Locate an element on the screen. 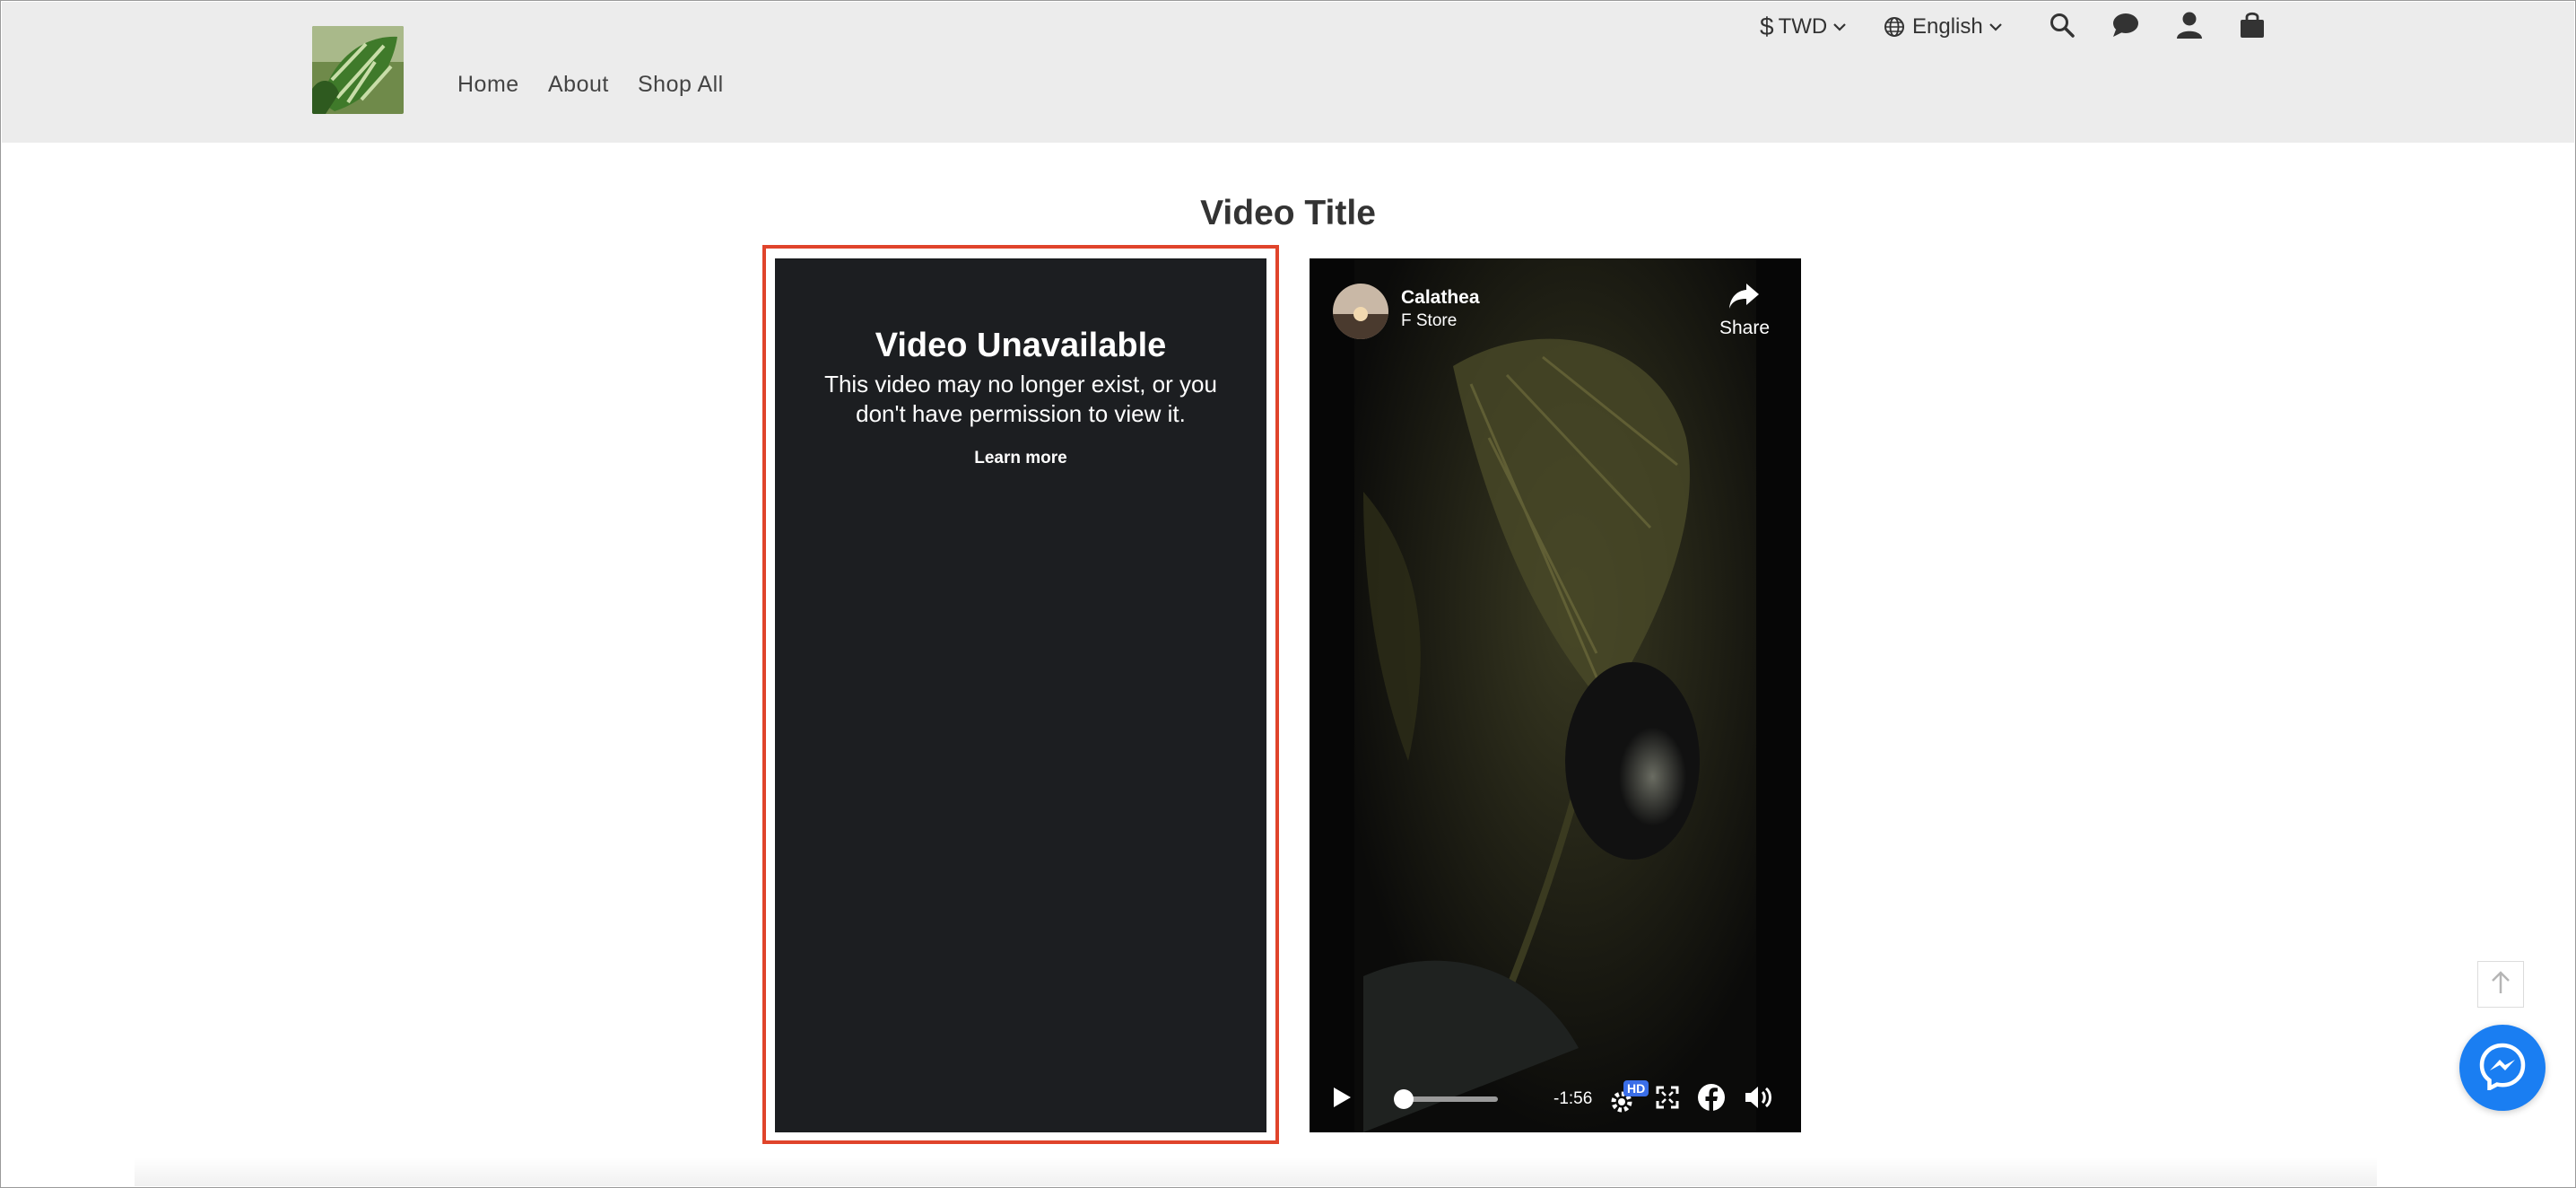 The height and width of the screenshot is (1188, 2576). time-remaining: -1:56 is located at coordinates (1573, 1098).